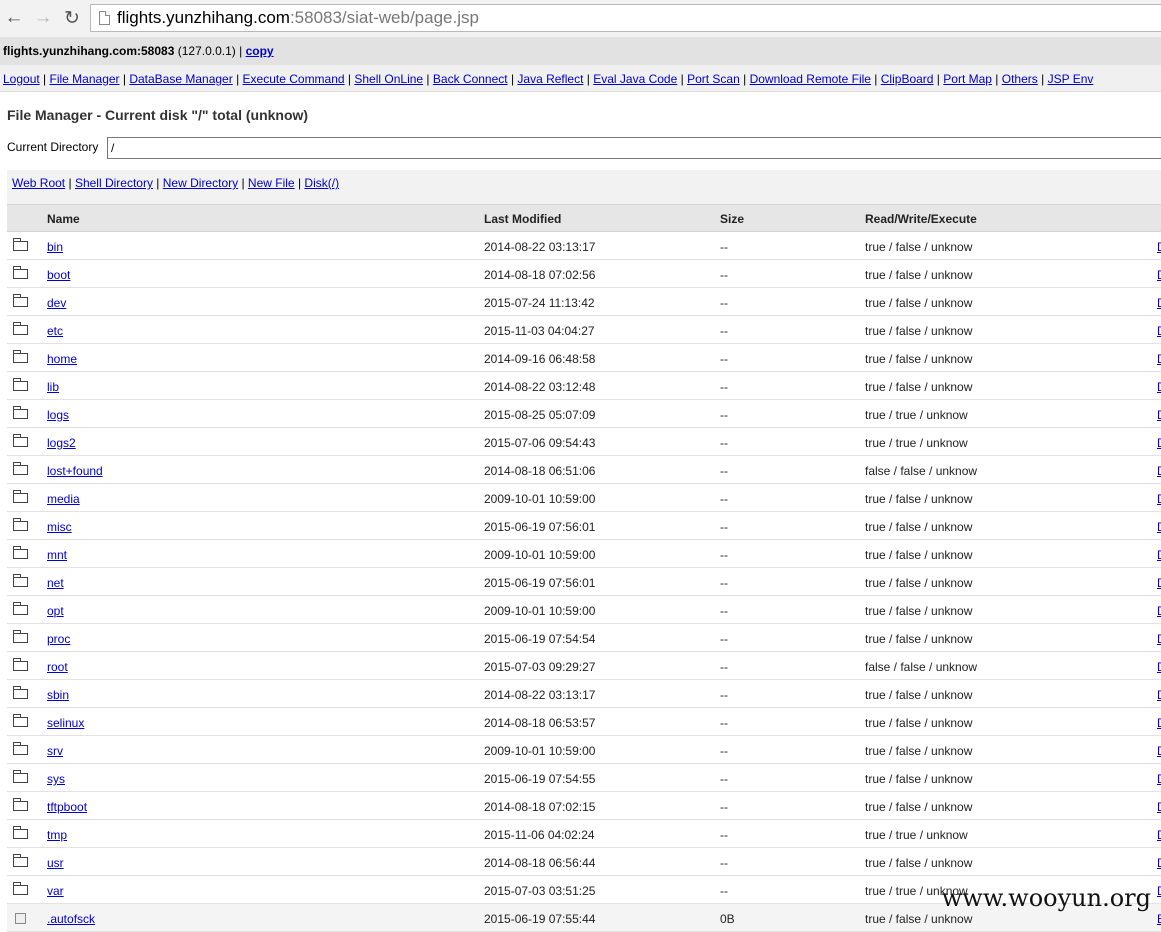  What do you see at coordinates (55, 331) in the screenshot?
I see `directory-name-link: etc` at bounding box center [55, 331].